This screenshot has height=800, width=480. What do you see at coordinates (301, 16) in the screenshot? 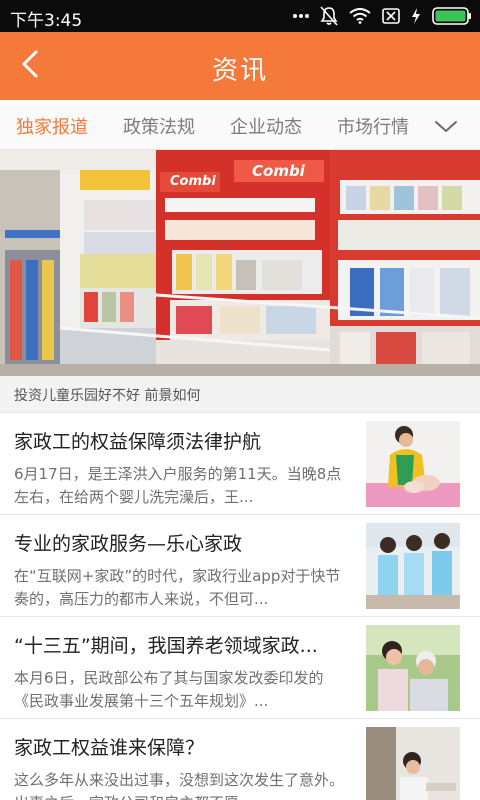
I see `more-icon` at bounding box center [301, 16].